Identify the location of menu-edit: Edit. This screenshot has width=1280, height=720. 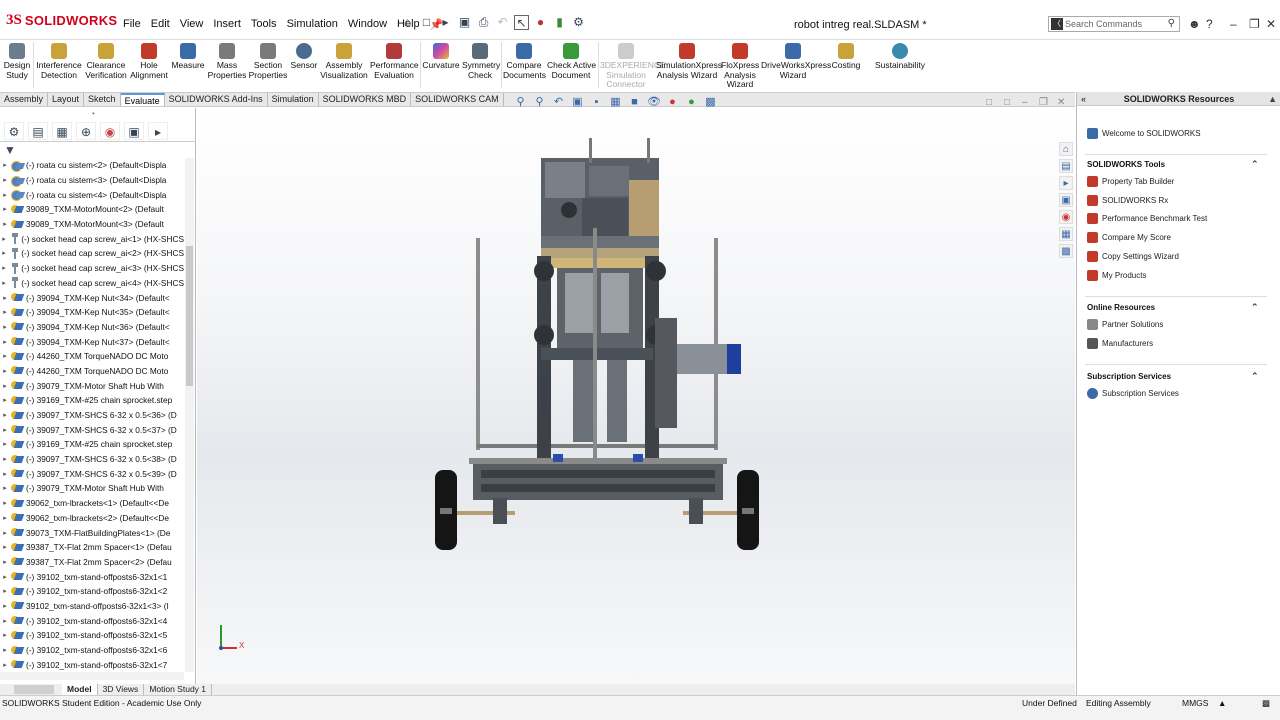
(160, 24).